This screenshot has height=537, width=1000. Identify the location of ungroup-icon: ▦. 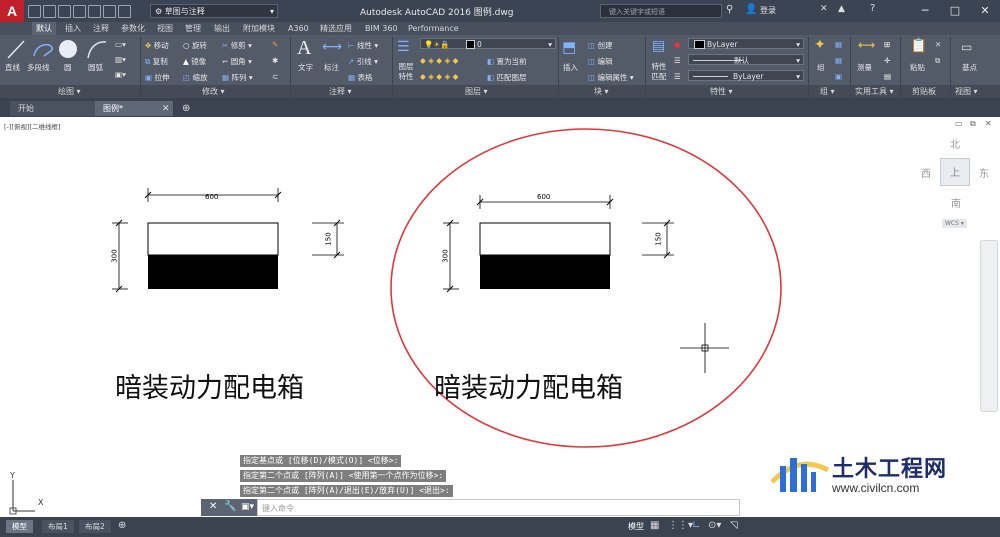
(838, 44).